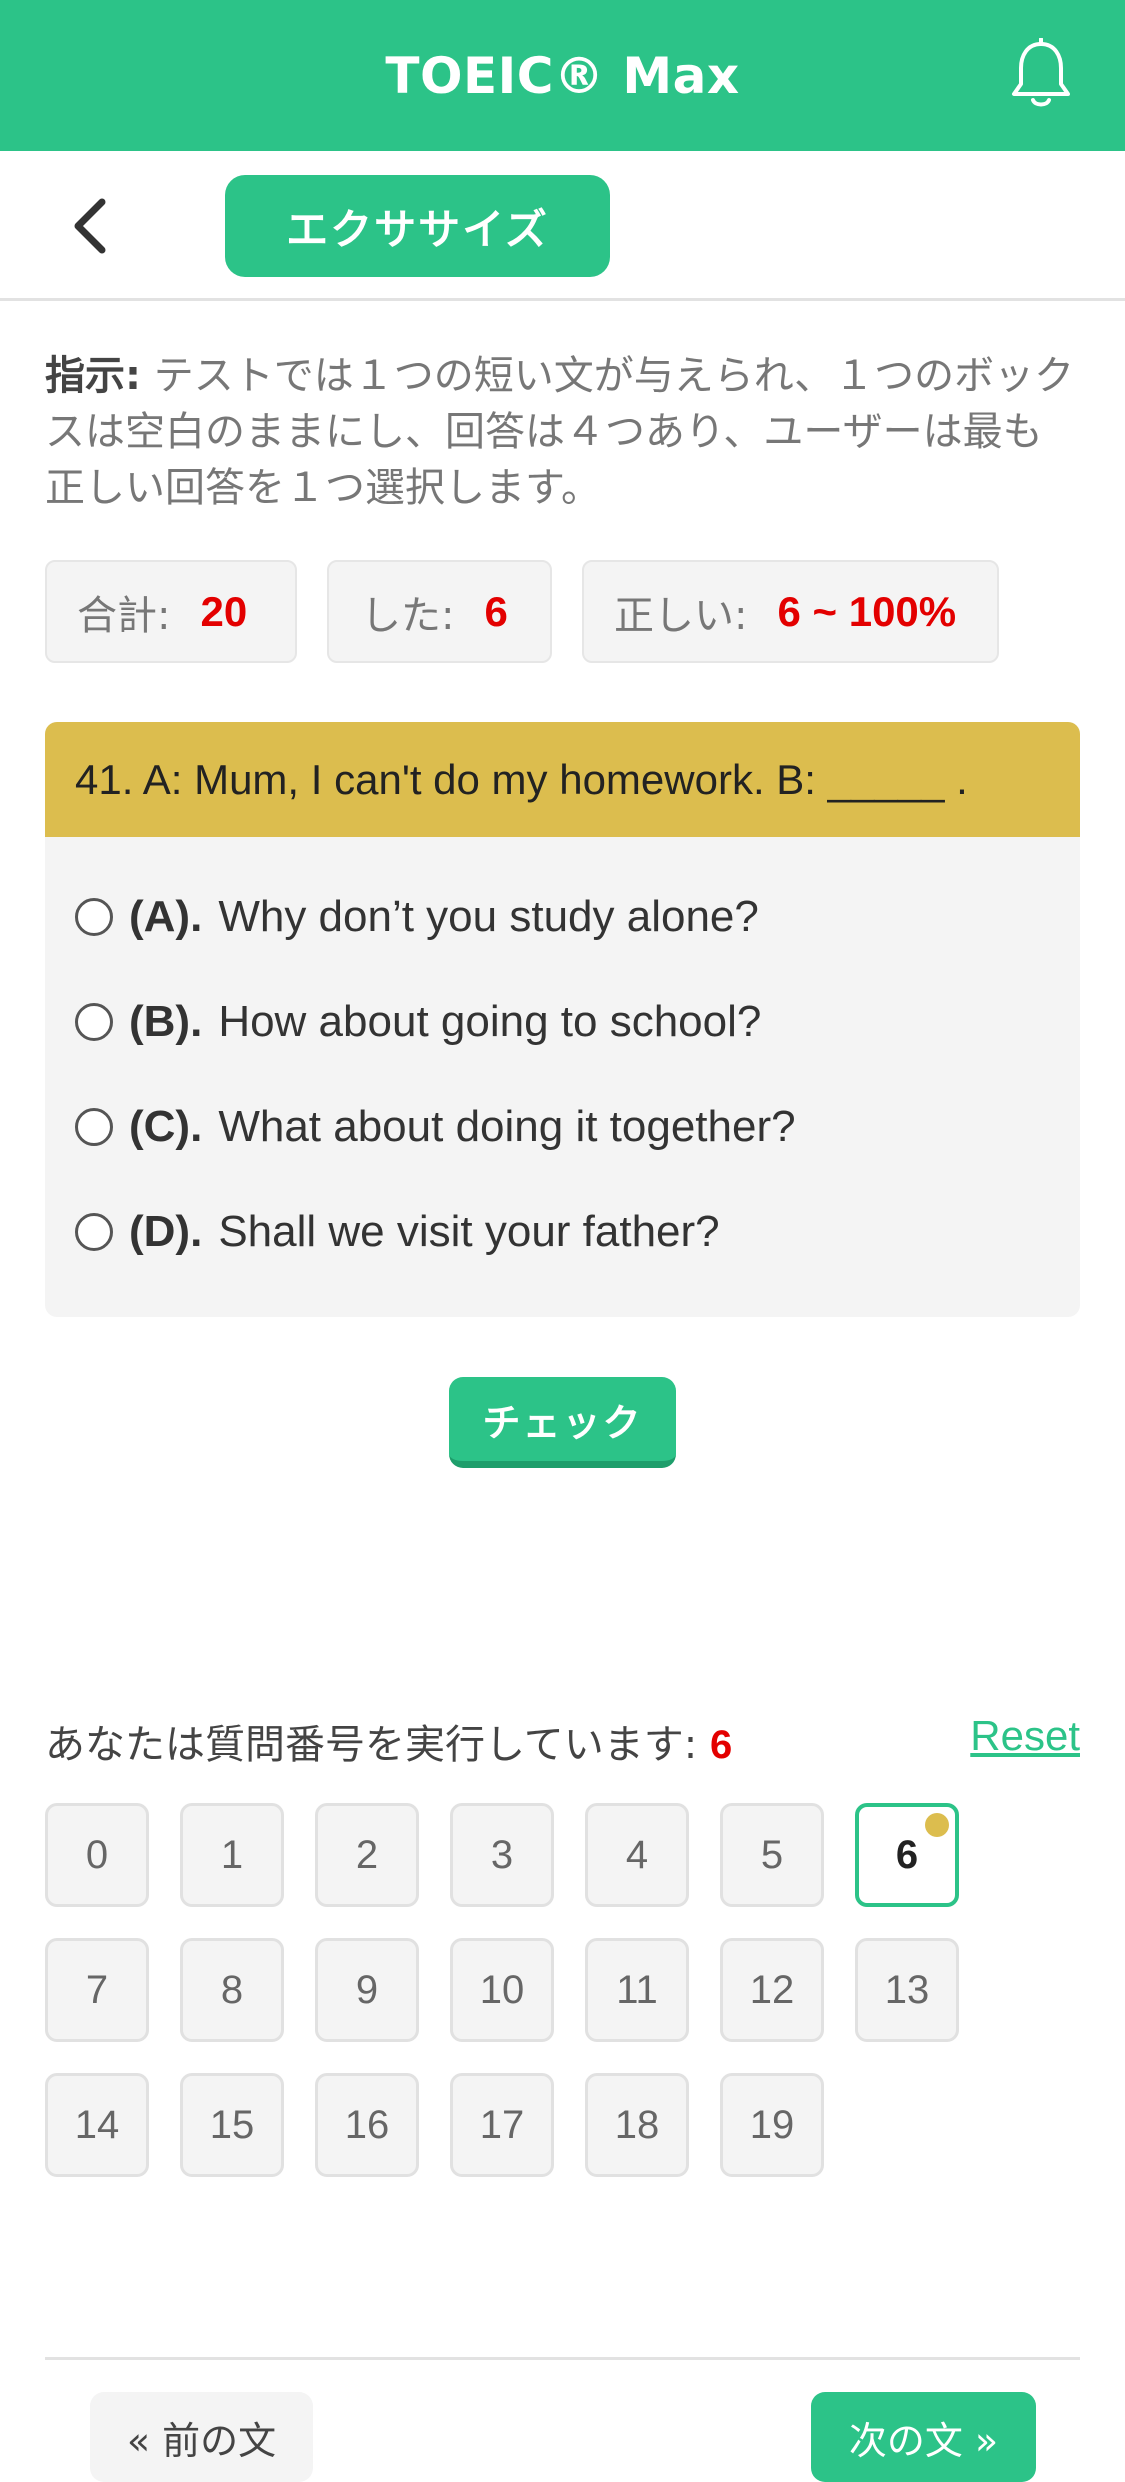 The height and width of the screenshot is (2482, 1125). What do you see at coordinates (637, 1855) in the screenshot?
I see `question-number-button: 4` at bounding box center [637, 1855].